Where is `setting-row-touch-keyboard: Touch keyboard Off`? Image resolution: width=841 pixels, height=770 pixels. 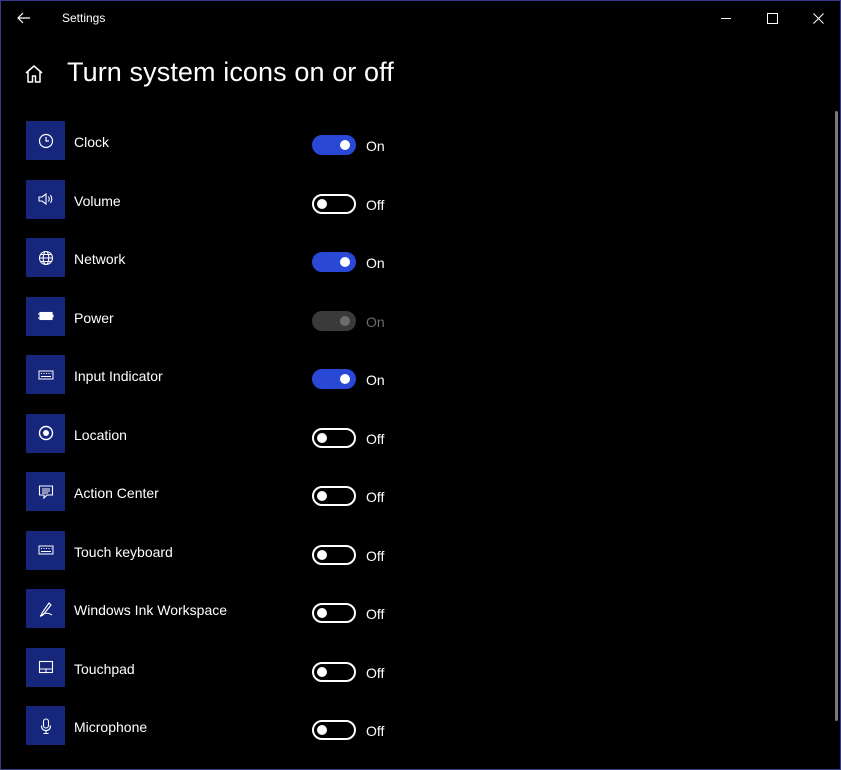 setting-row-touch-keyboard: Touch keyboard Off is located at coordinates (420, 550).